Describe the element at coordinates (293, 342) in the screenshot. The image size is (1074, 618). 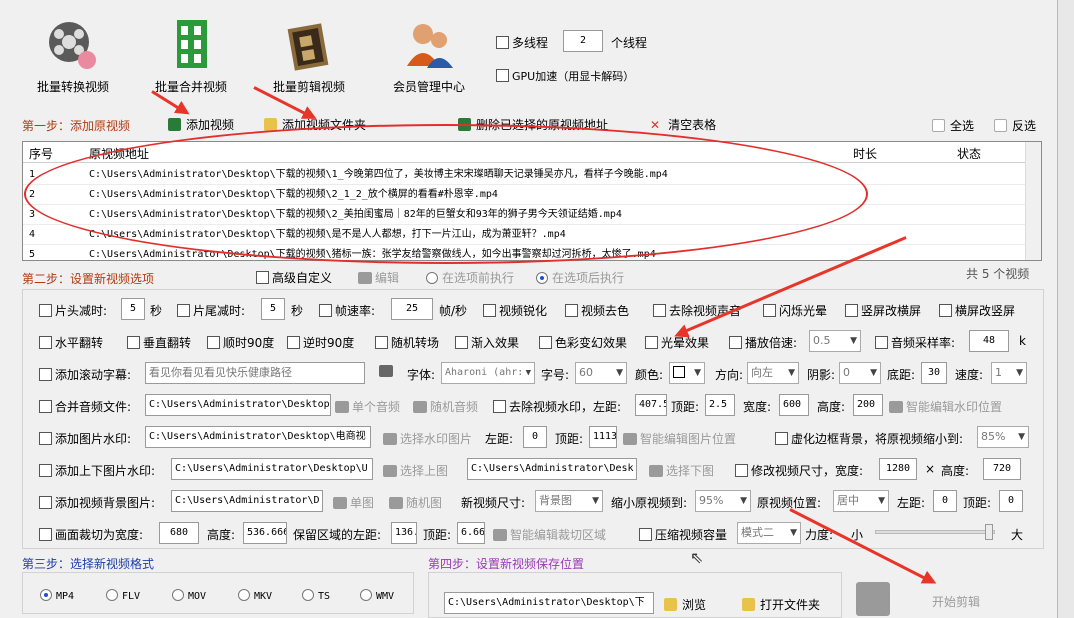
I see `ccw90-checkbox` at that location.